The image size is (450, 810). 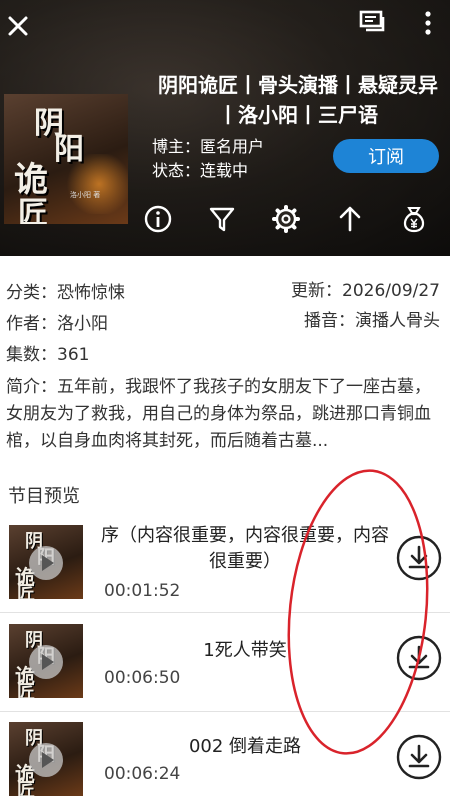 What do you see at coordinates (65, 293) in the screenshot?
I see `category-label: 分类：恐怖惊悚` at bounding box center [65, 293].